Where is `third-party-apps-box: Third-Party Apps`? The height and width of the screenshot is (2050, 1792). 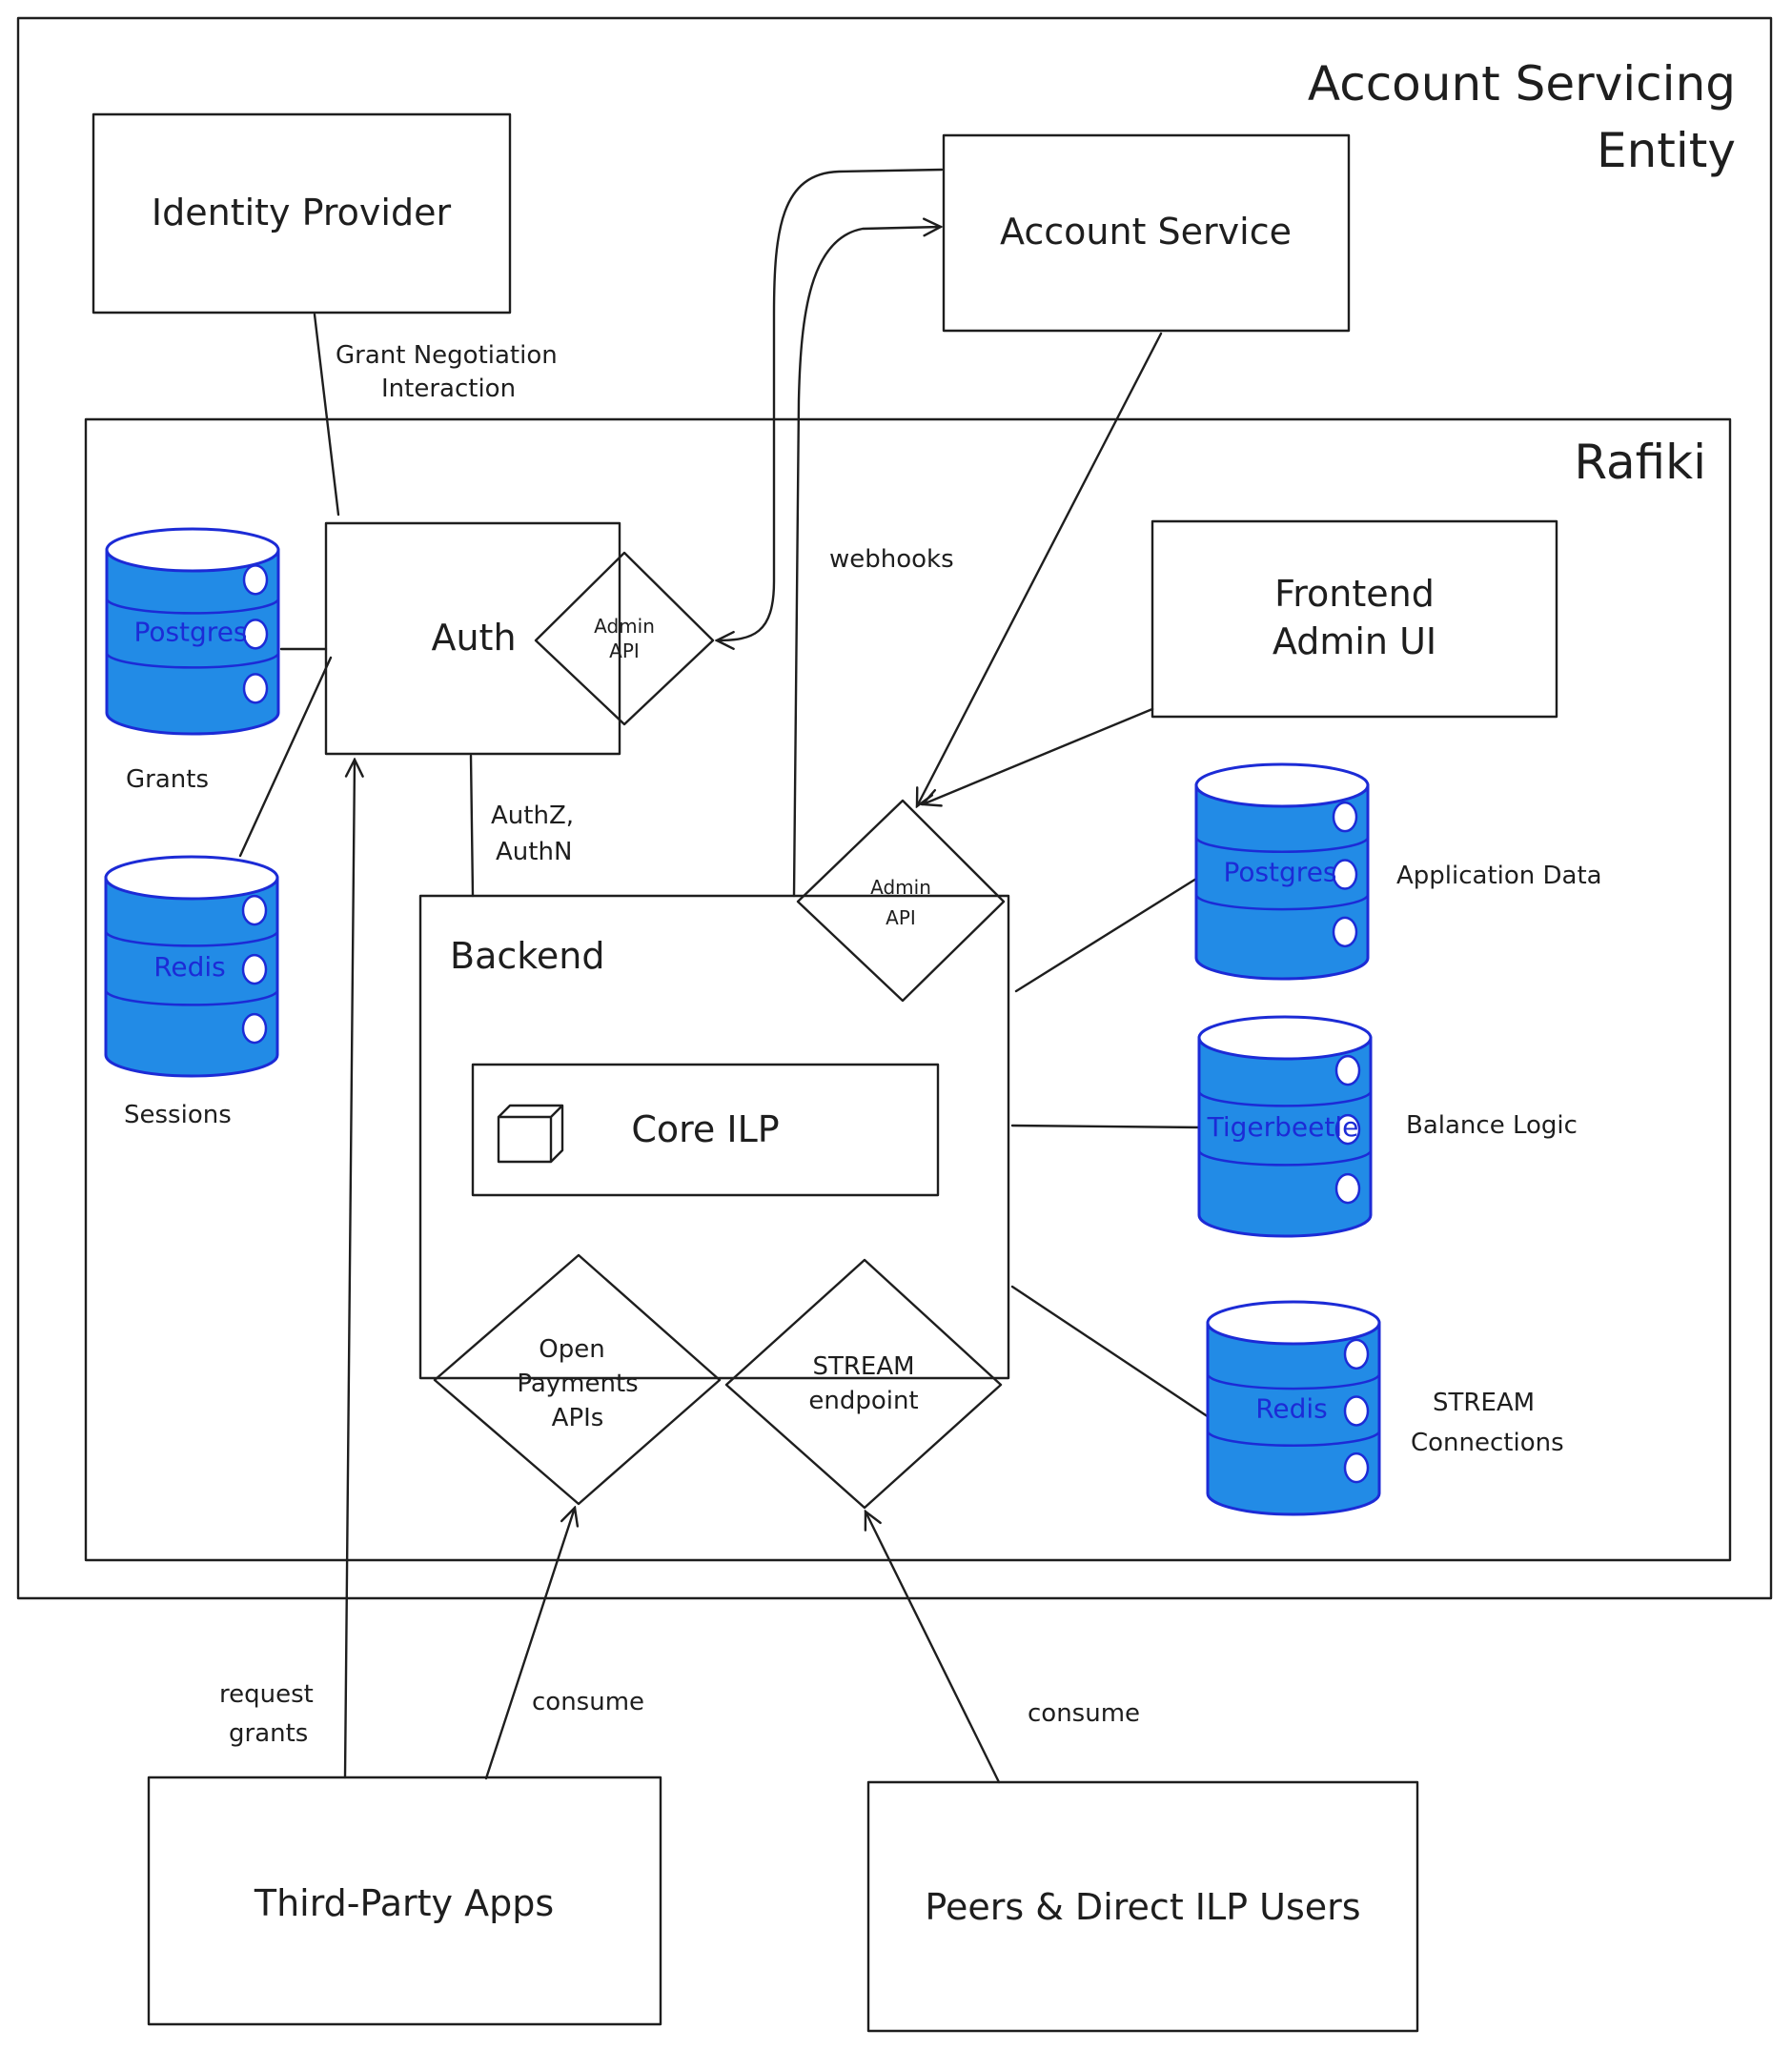
third-party-apps-box: Third-Party Apps is located at coordinates (404, 1901).